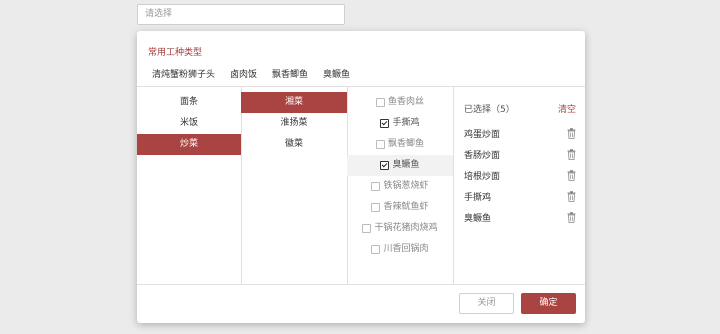 The image size is (720, 334). Describe the element at coordinates (520, 133) in the screenshot. I see `selected-item: 鸡蛋炒面` at that location.